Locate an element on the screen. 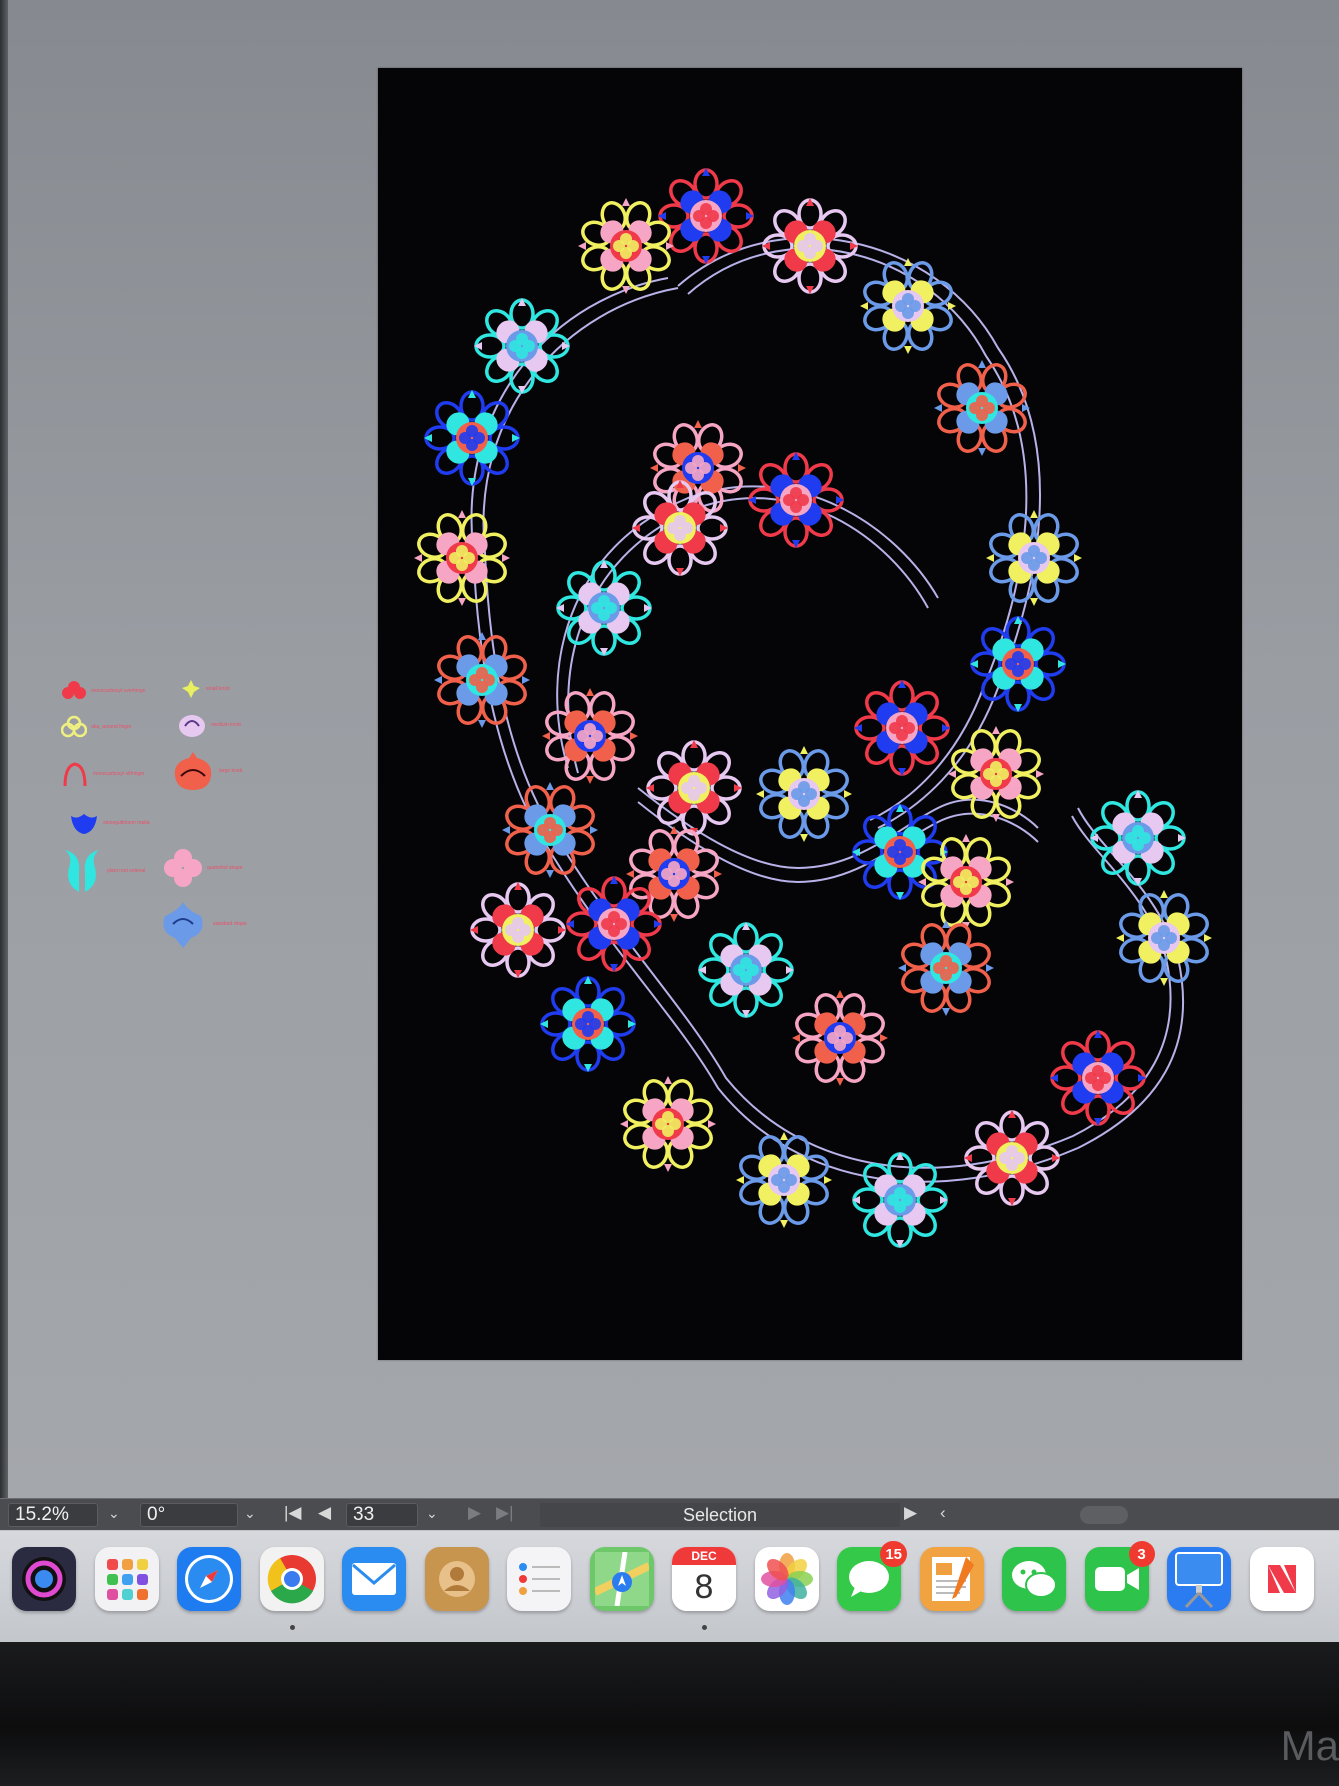 The image size is (1339, 1786). mail-icon is located at coordinates (374, 1579).